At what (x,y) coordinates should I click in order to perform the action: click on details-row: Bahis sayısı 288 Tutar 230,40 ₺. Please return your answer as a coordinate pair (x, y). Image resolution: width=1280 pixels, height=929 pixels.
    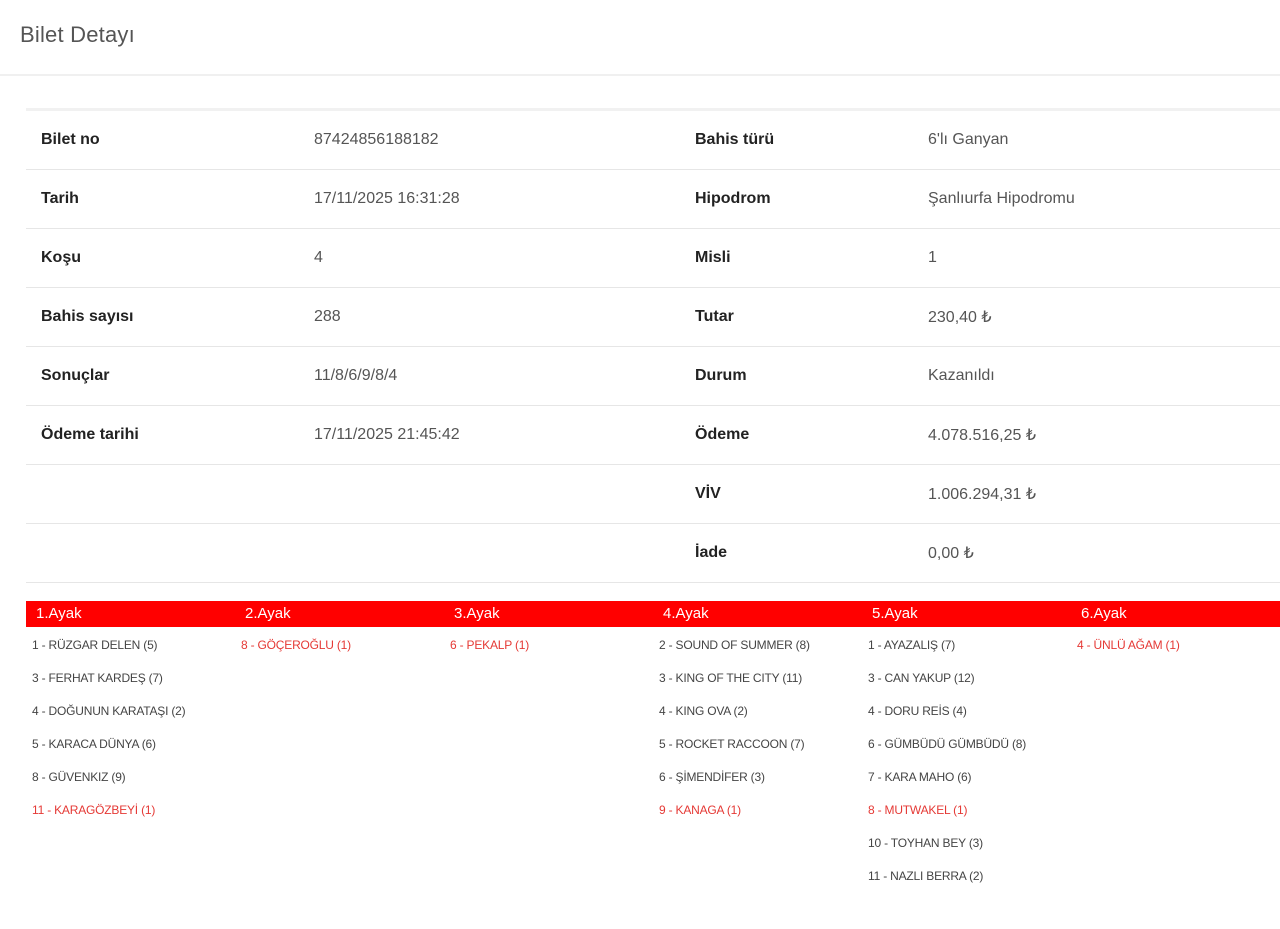
    Looking at the image, I should click on (653, 317).